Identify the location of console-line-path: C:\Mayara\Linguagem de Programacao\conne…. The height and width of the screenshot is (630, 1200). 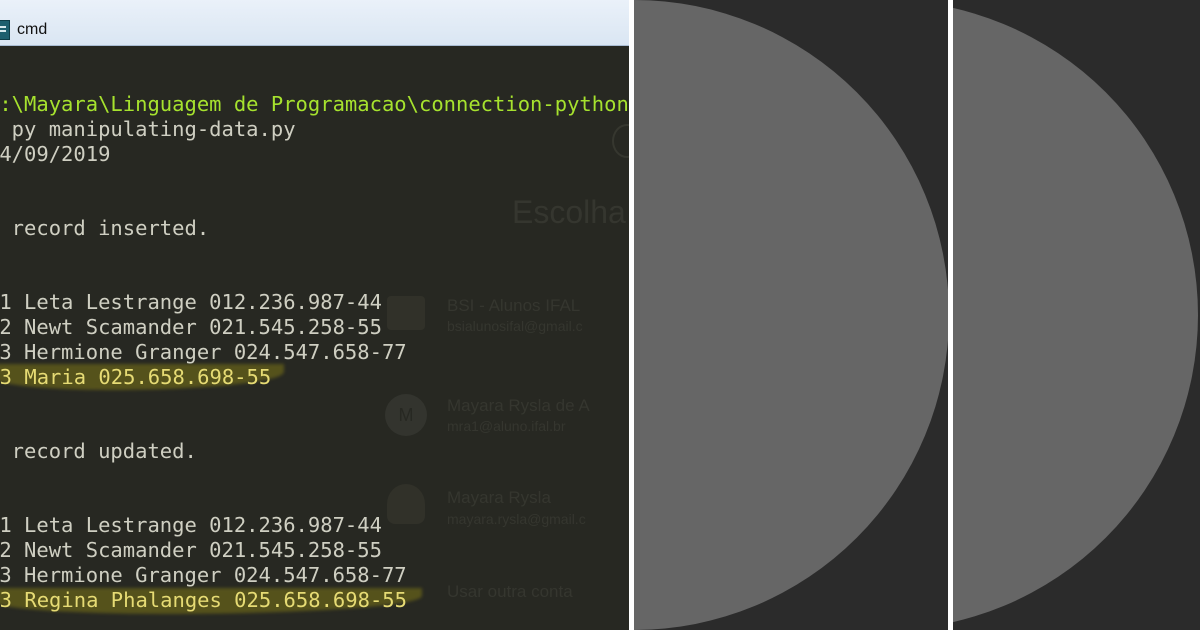
(314, 104).